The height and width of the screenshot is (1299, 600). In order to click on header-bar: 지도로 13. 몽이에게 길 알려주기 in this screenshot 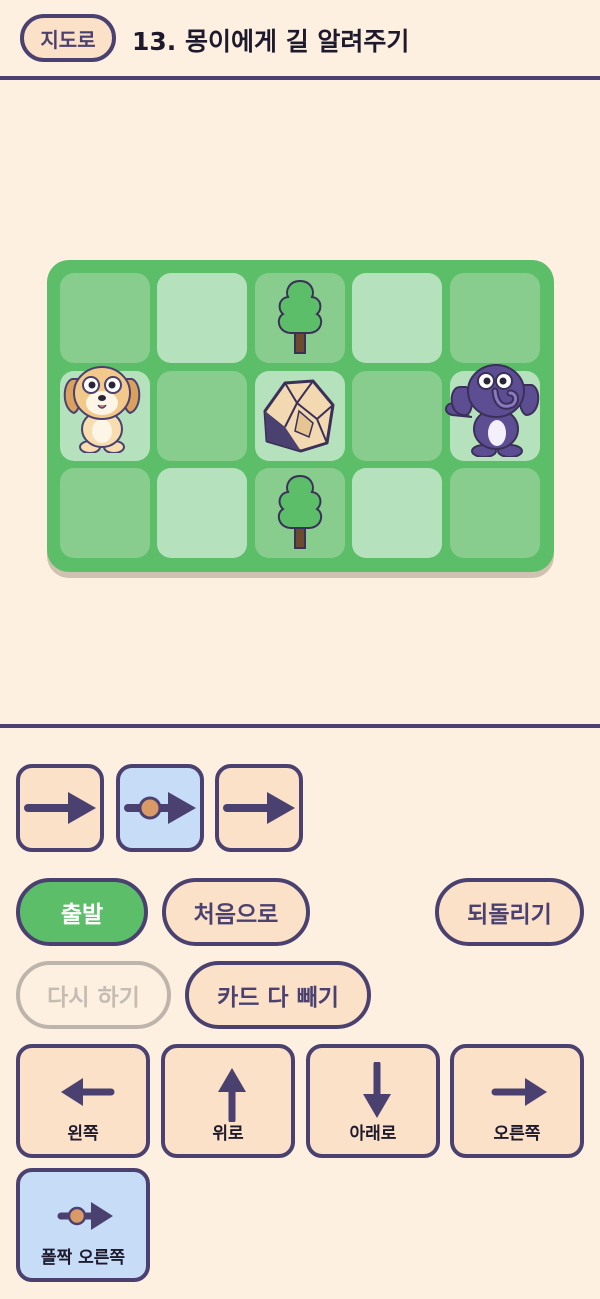, I will do `click(300, 40)`.